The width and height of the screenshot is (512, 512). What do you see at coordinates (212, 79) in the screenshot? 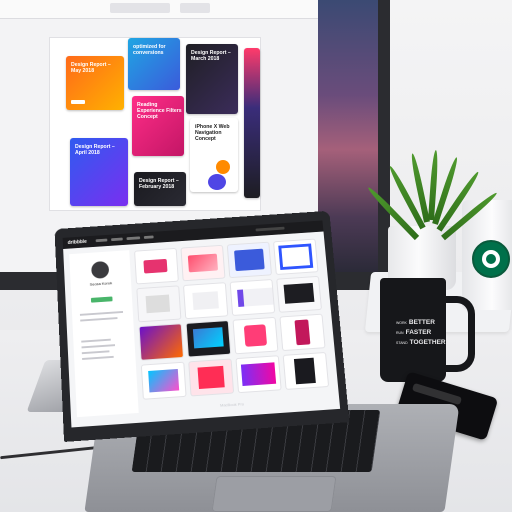
I see `card-design-report-march: Design Report – March 2018` at bounding box center [212, 79].